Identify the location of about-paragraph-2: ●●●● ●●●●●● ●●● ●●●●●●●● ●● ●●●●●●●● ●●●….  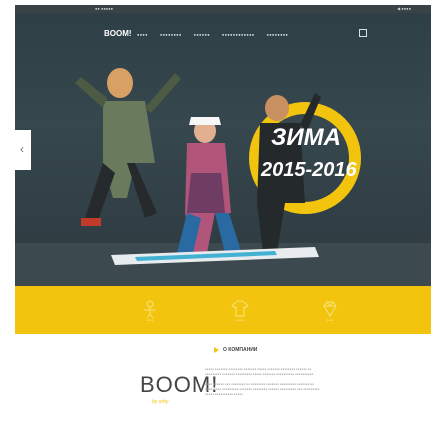
(262, 389).